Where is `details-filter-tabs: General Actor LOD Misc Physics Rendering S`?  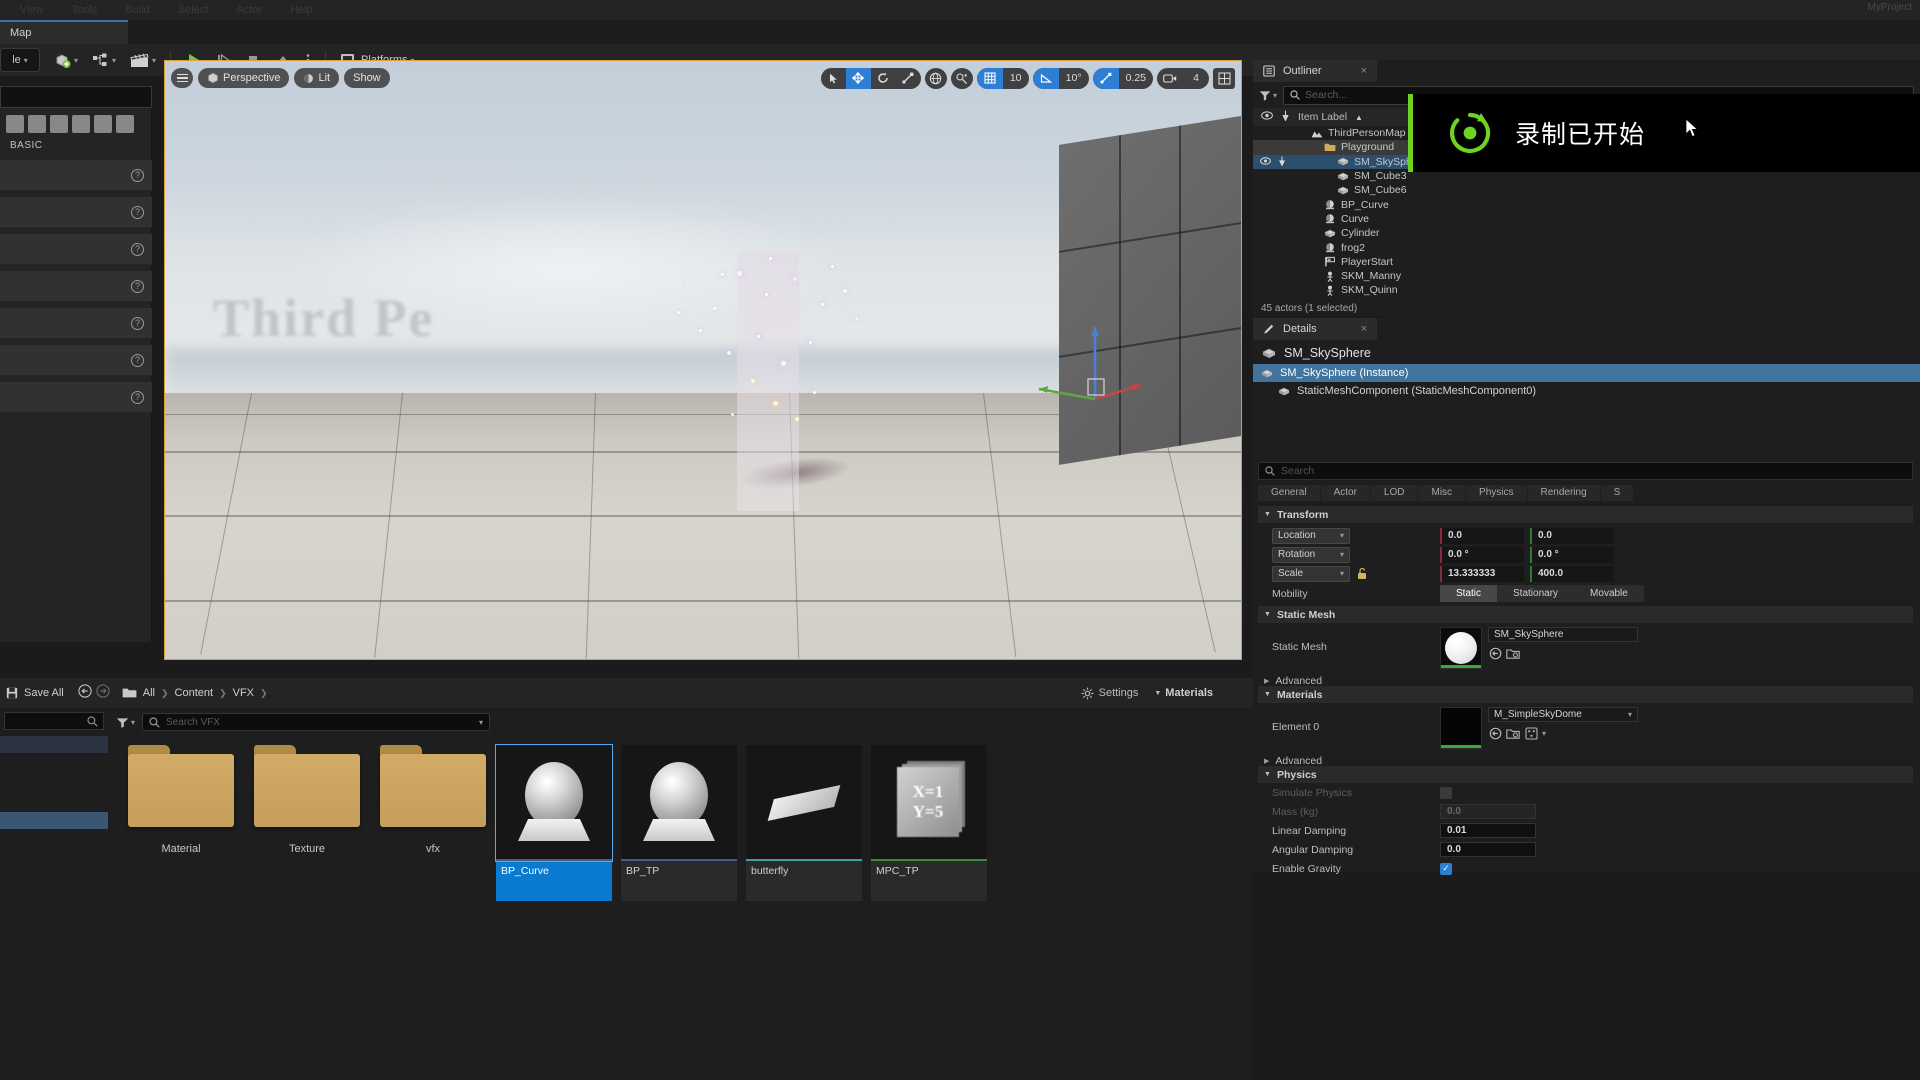 details-filter-tabs: General Actor LOD Misc Physics Rendering S is located at coordinates (1588, 492).